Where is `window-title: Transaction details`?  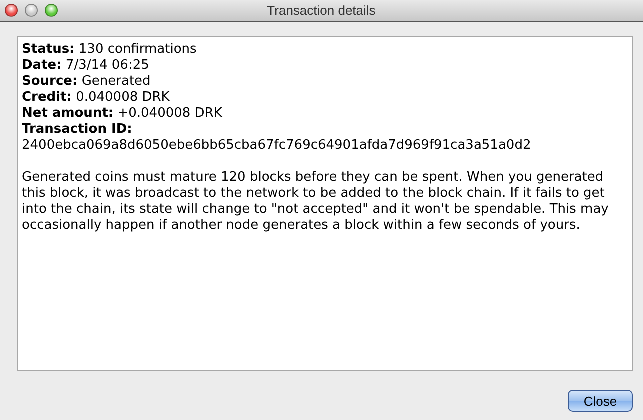
window-title: Transaction details is located at coordinates (321, 10).